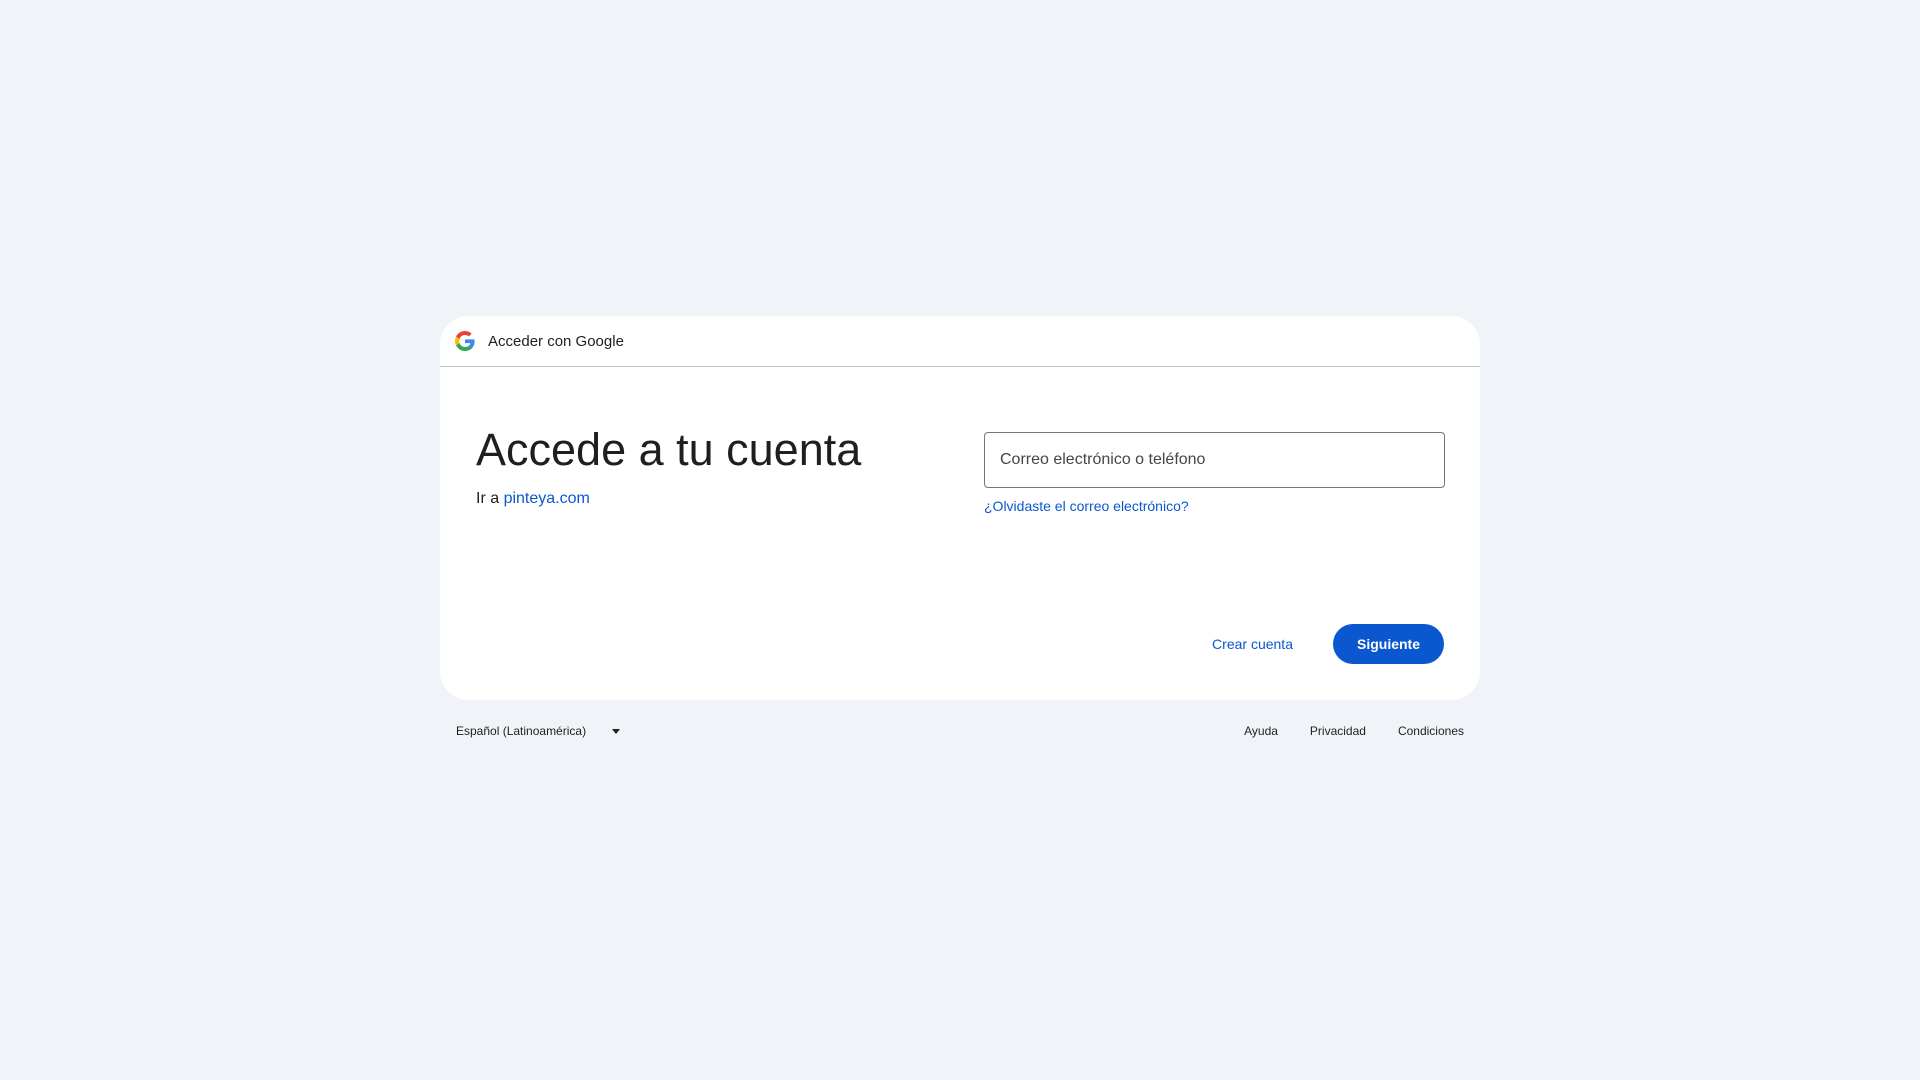 This screenshot has height=1080, width=1920. What do you see at coordinates (556, 341) in the screenshot?
I see `header-title: Acceder con Google` at bounding box center [556, 341].